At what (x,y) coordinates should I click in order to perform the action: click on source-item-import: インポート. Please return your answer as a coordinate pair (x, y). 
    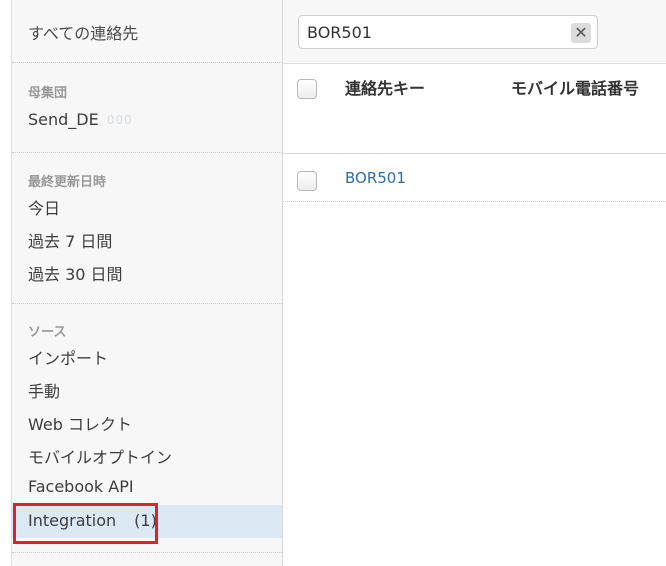
    Looking at the image, I should click on (68, 357).